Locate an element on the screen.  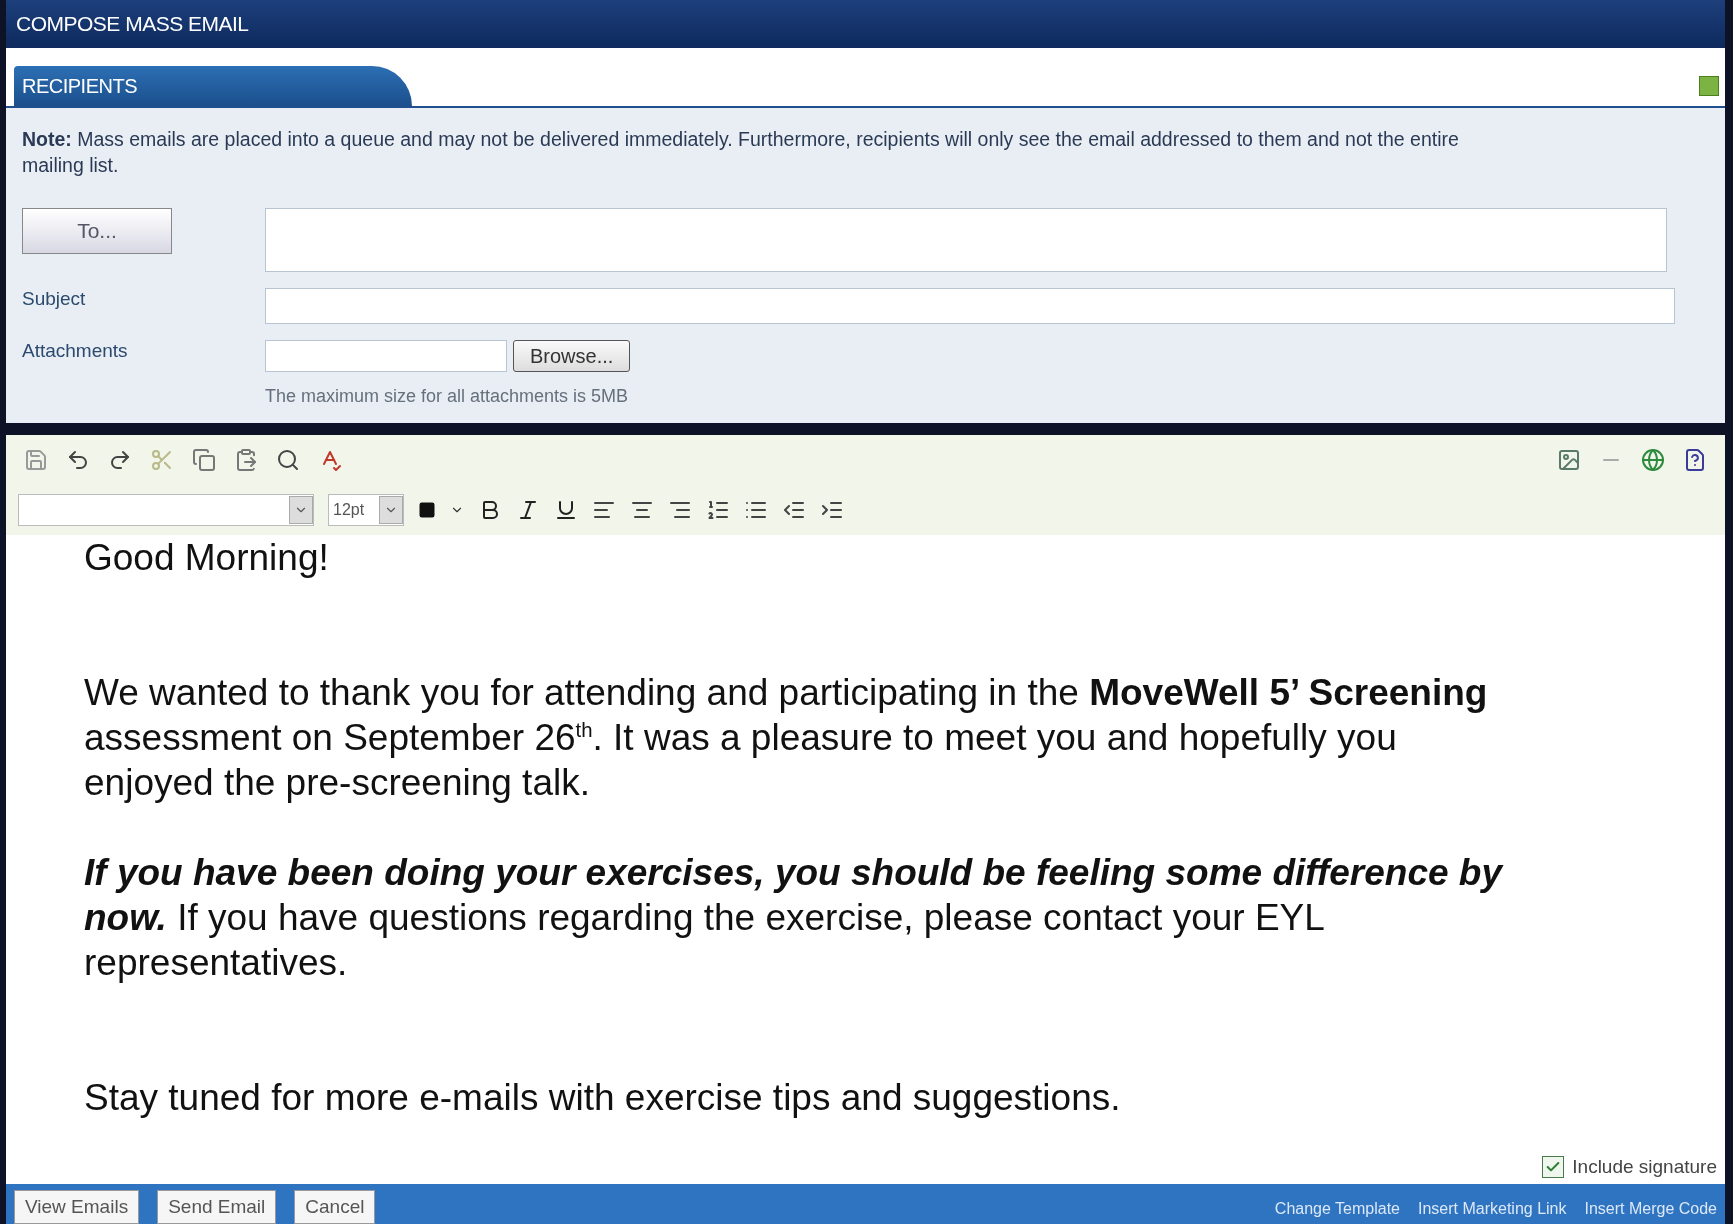
attachment-field is located at coordinates (386, 356).